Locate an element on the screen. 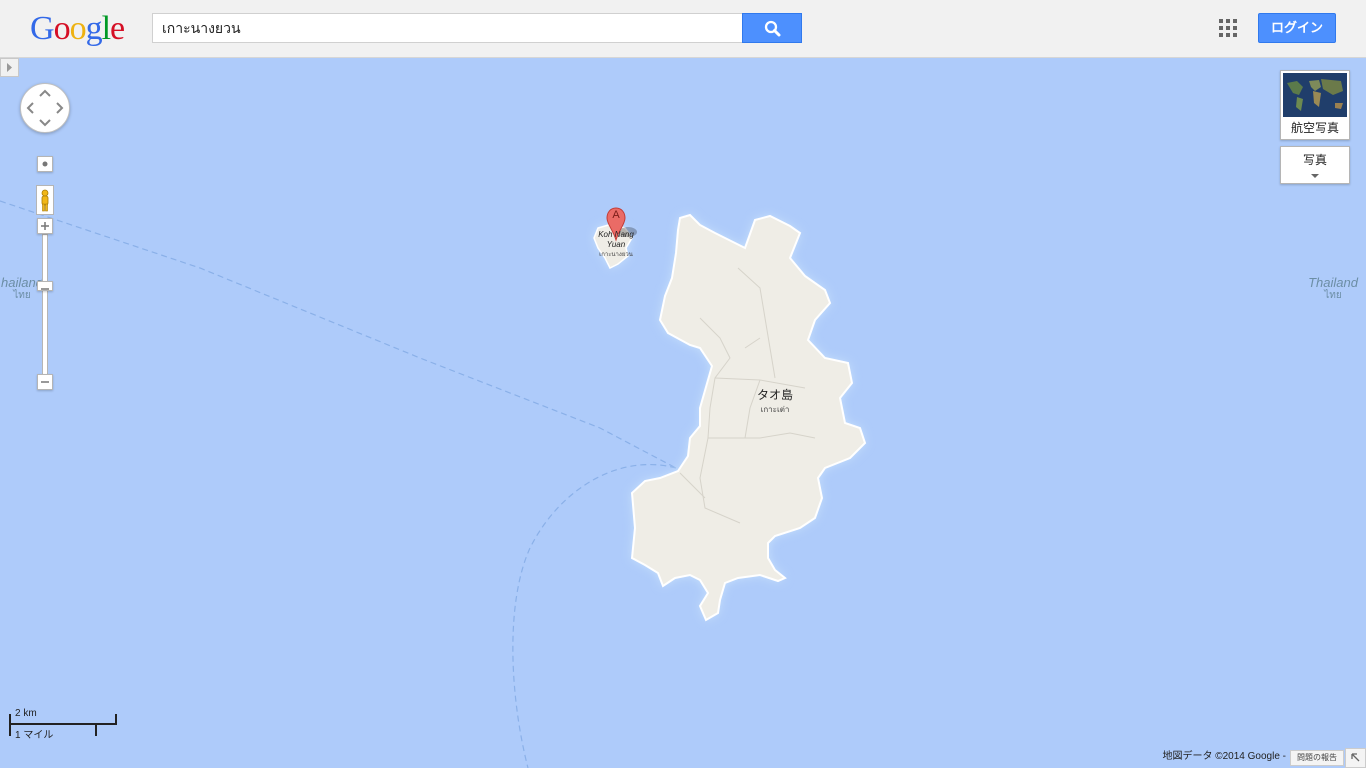  report-problem-link: 問題の報告 is located at coordinates (1317, 758).